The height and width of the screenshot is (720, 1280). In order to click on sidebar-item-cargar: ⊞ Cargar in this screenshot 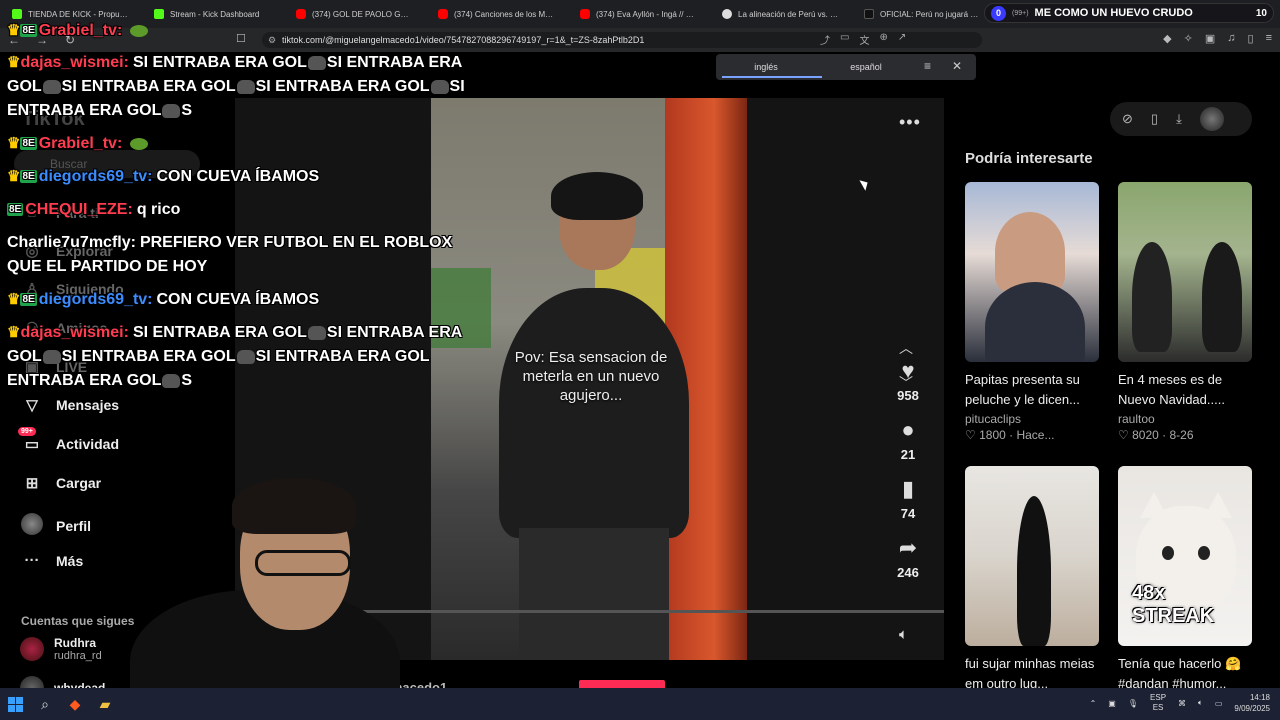, I will do `click(60, 483)`.